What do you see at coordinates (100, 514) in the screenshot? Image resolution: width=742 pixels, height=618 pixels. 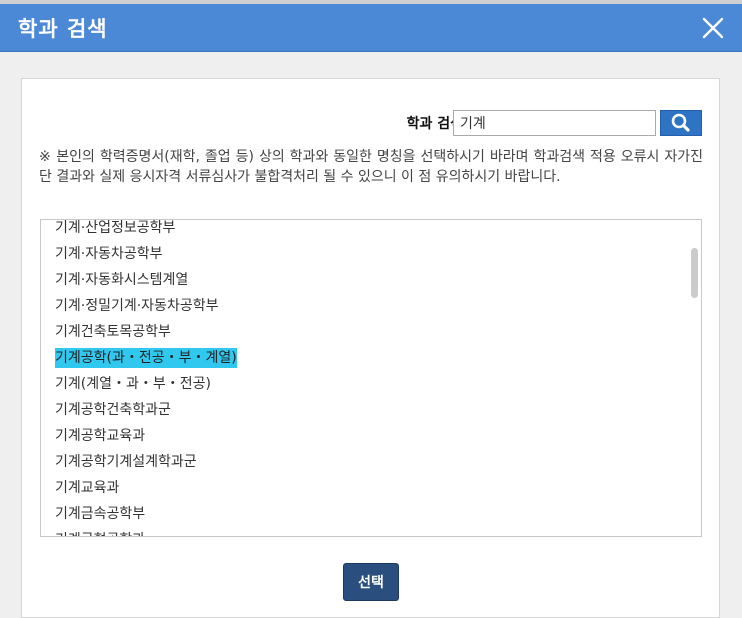 I see `department-name: 기계금속공학부` at bounding box center [100, 514].